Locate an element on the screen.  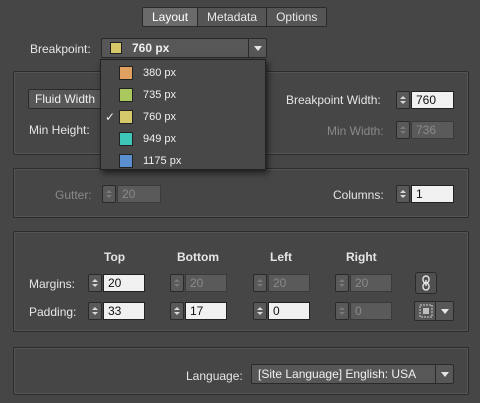
language-label: Language: is located at coordinates (214, 376).